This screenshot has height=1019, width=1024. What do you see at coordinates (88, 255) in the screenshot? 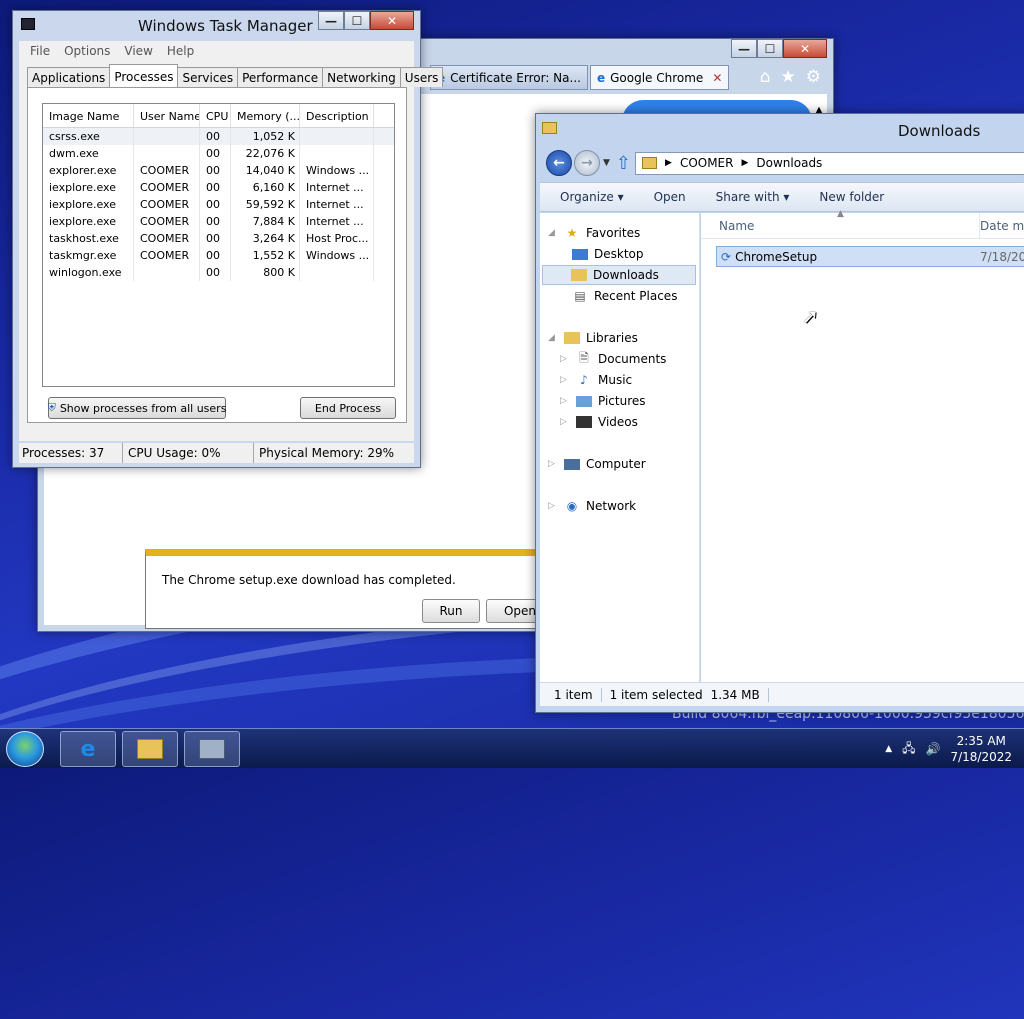
I see `cell-image-name: taskmgr.exe` at bounding box center [88, 255].